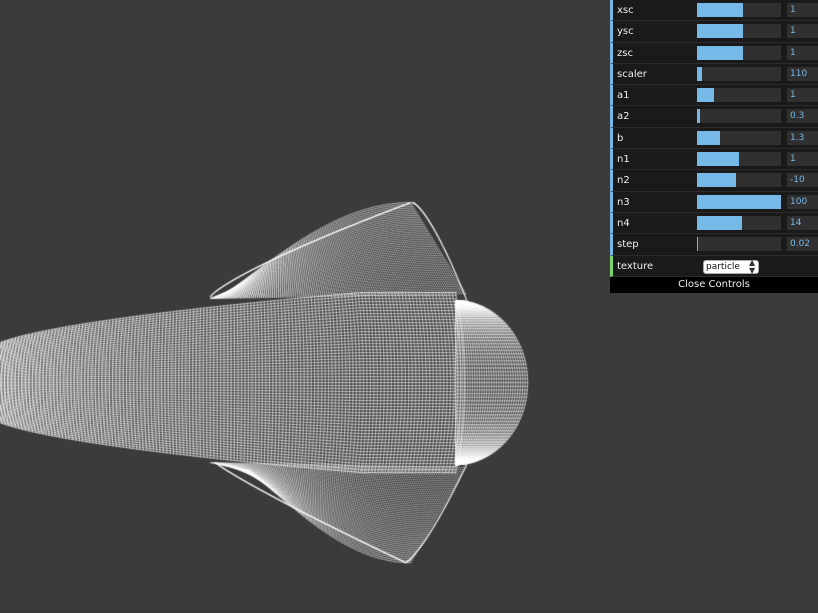 This screenshot has width=818, height=613. I want to click on zsc-slider-fill, so click(720, 52).